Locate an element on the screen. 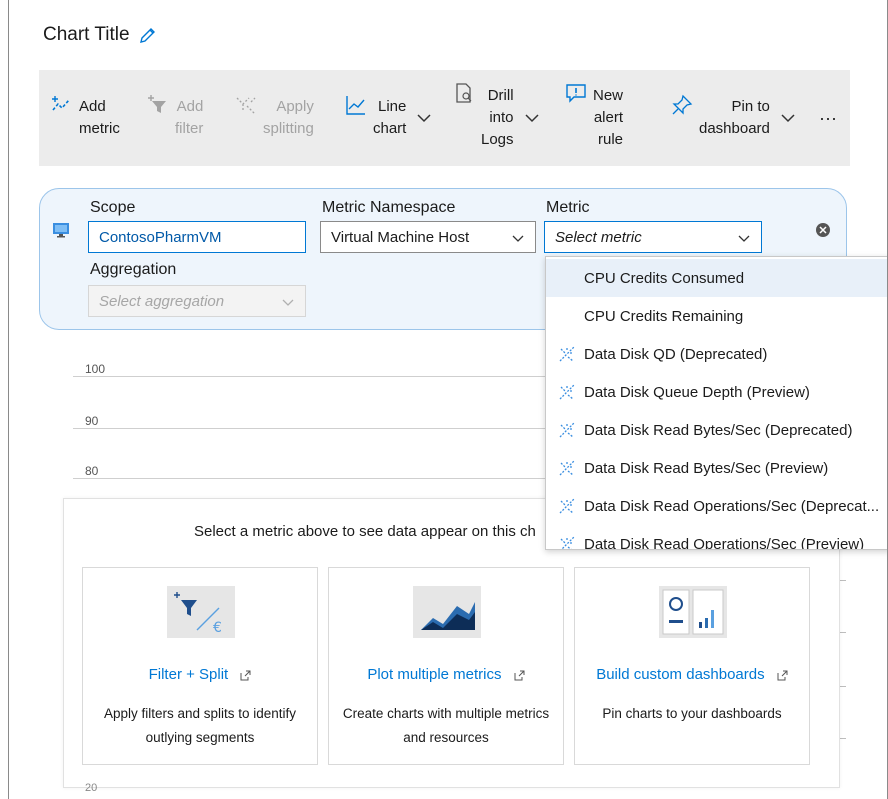 The image size is (888, 799). metric-option: CPU Credits Consumed is located at coordinates (716, 278).